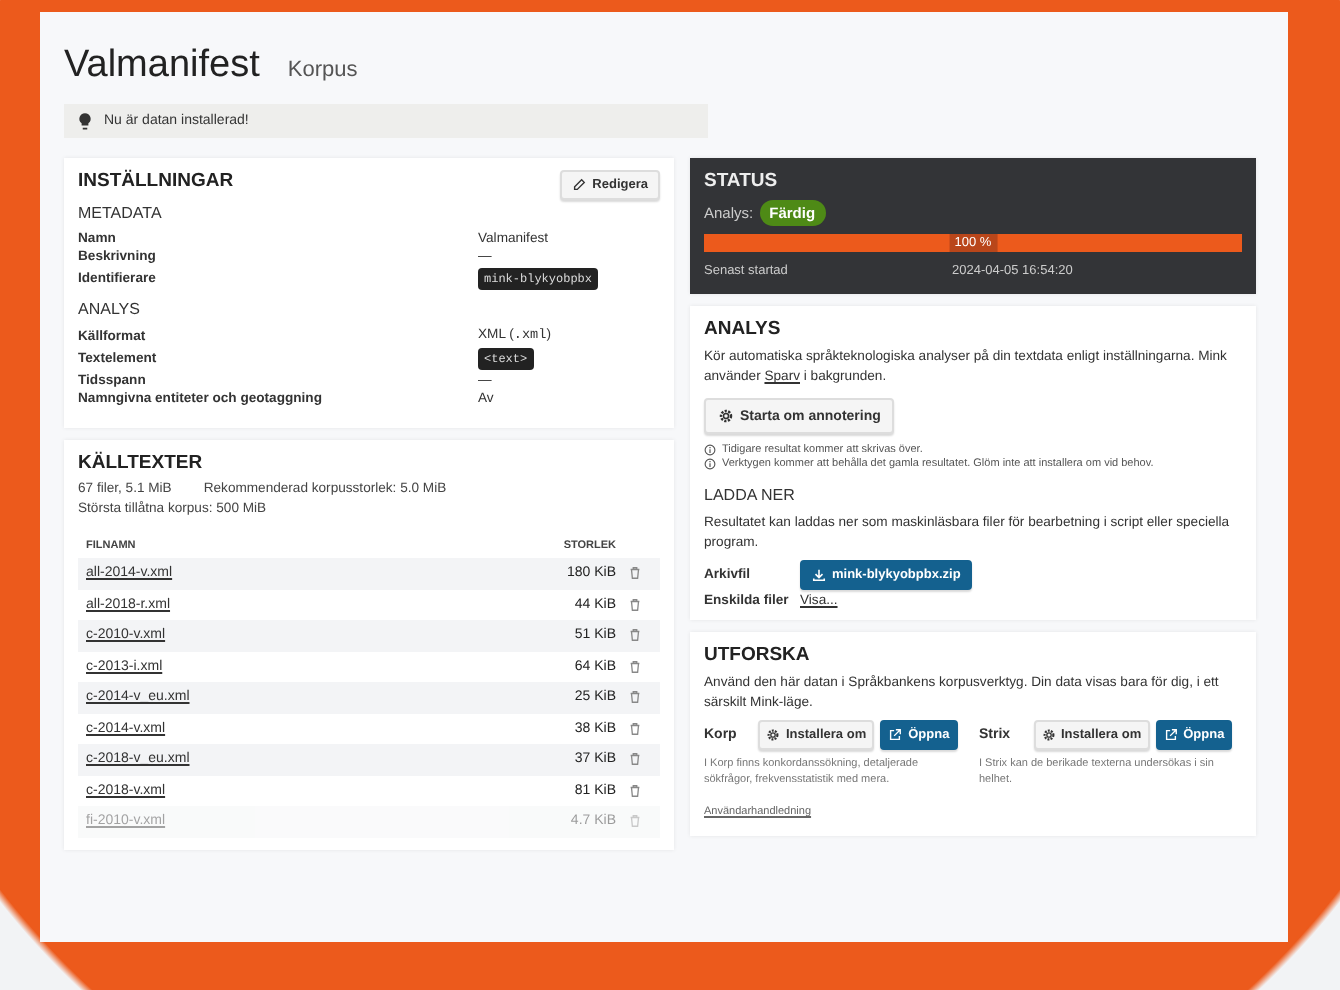 Image resolution: width=1340 pixels, height=990 pixels. Describe the element at coordinates (743, 329) in the screenshot. I see `card-title: ANALYS` at that location.